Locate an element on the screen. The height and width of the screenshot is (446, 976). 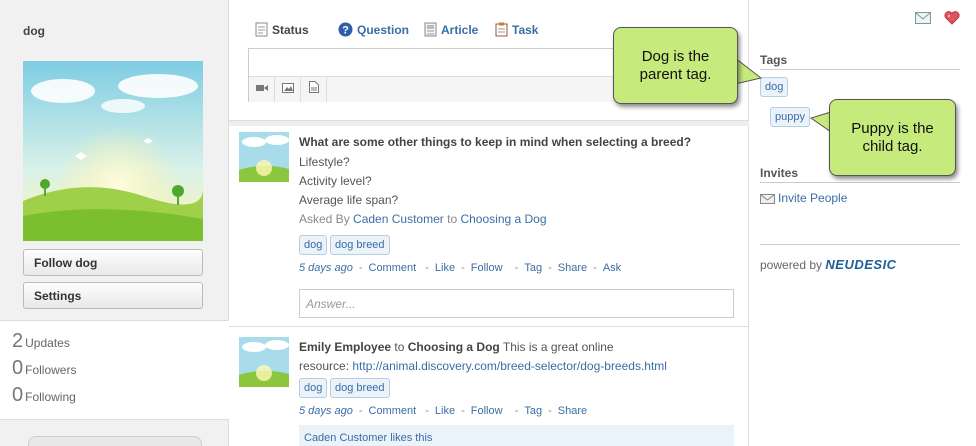
invites-divider is located at coordinates (860, 182).